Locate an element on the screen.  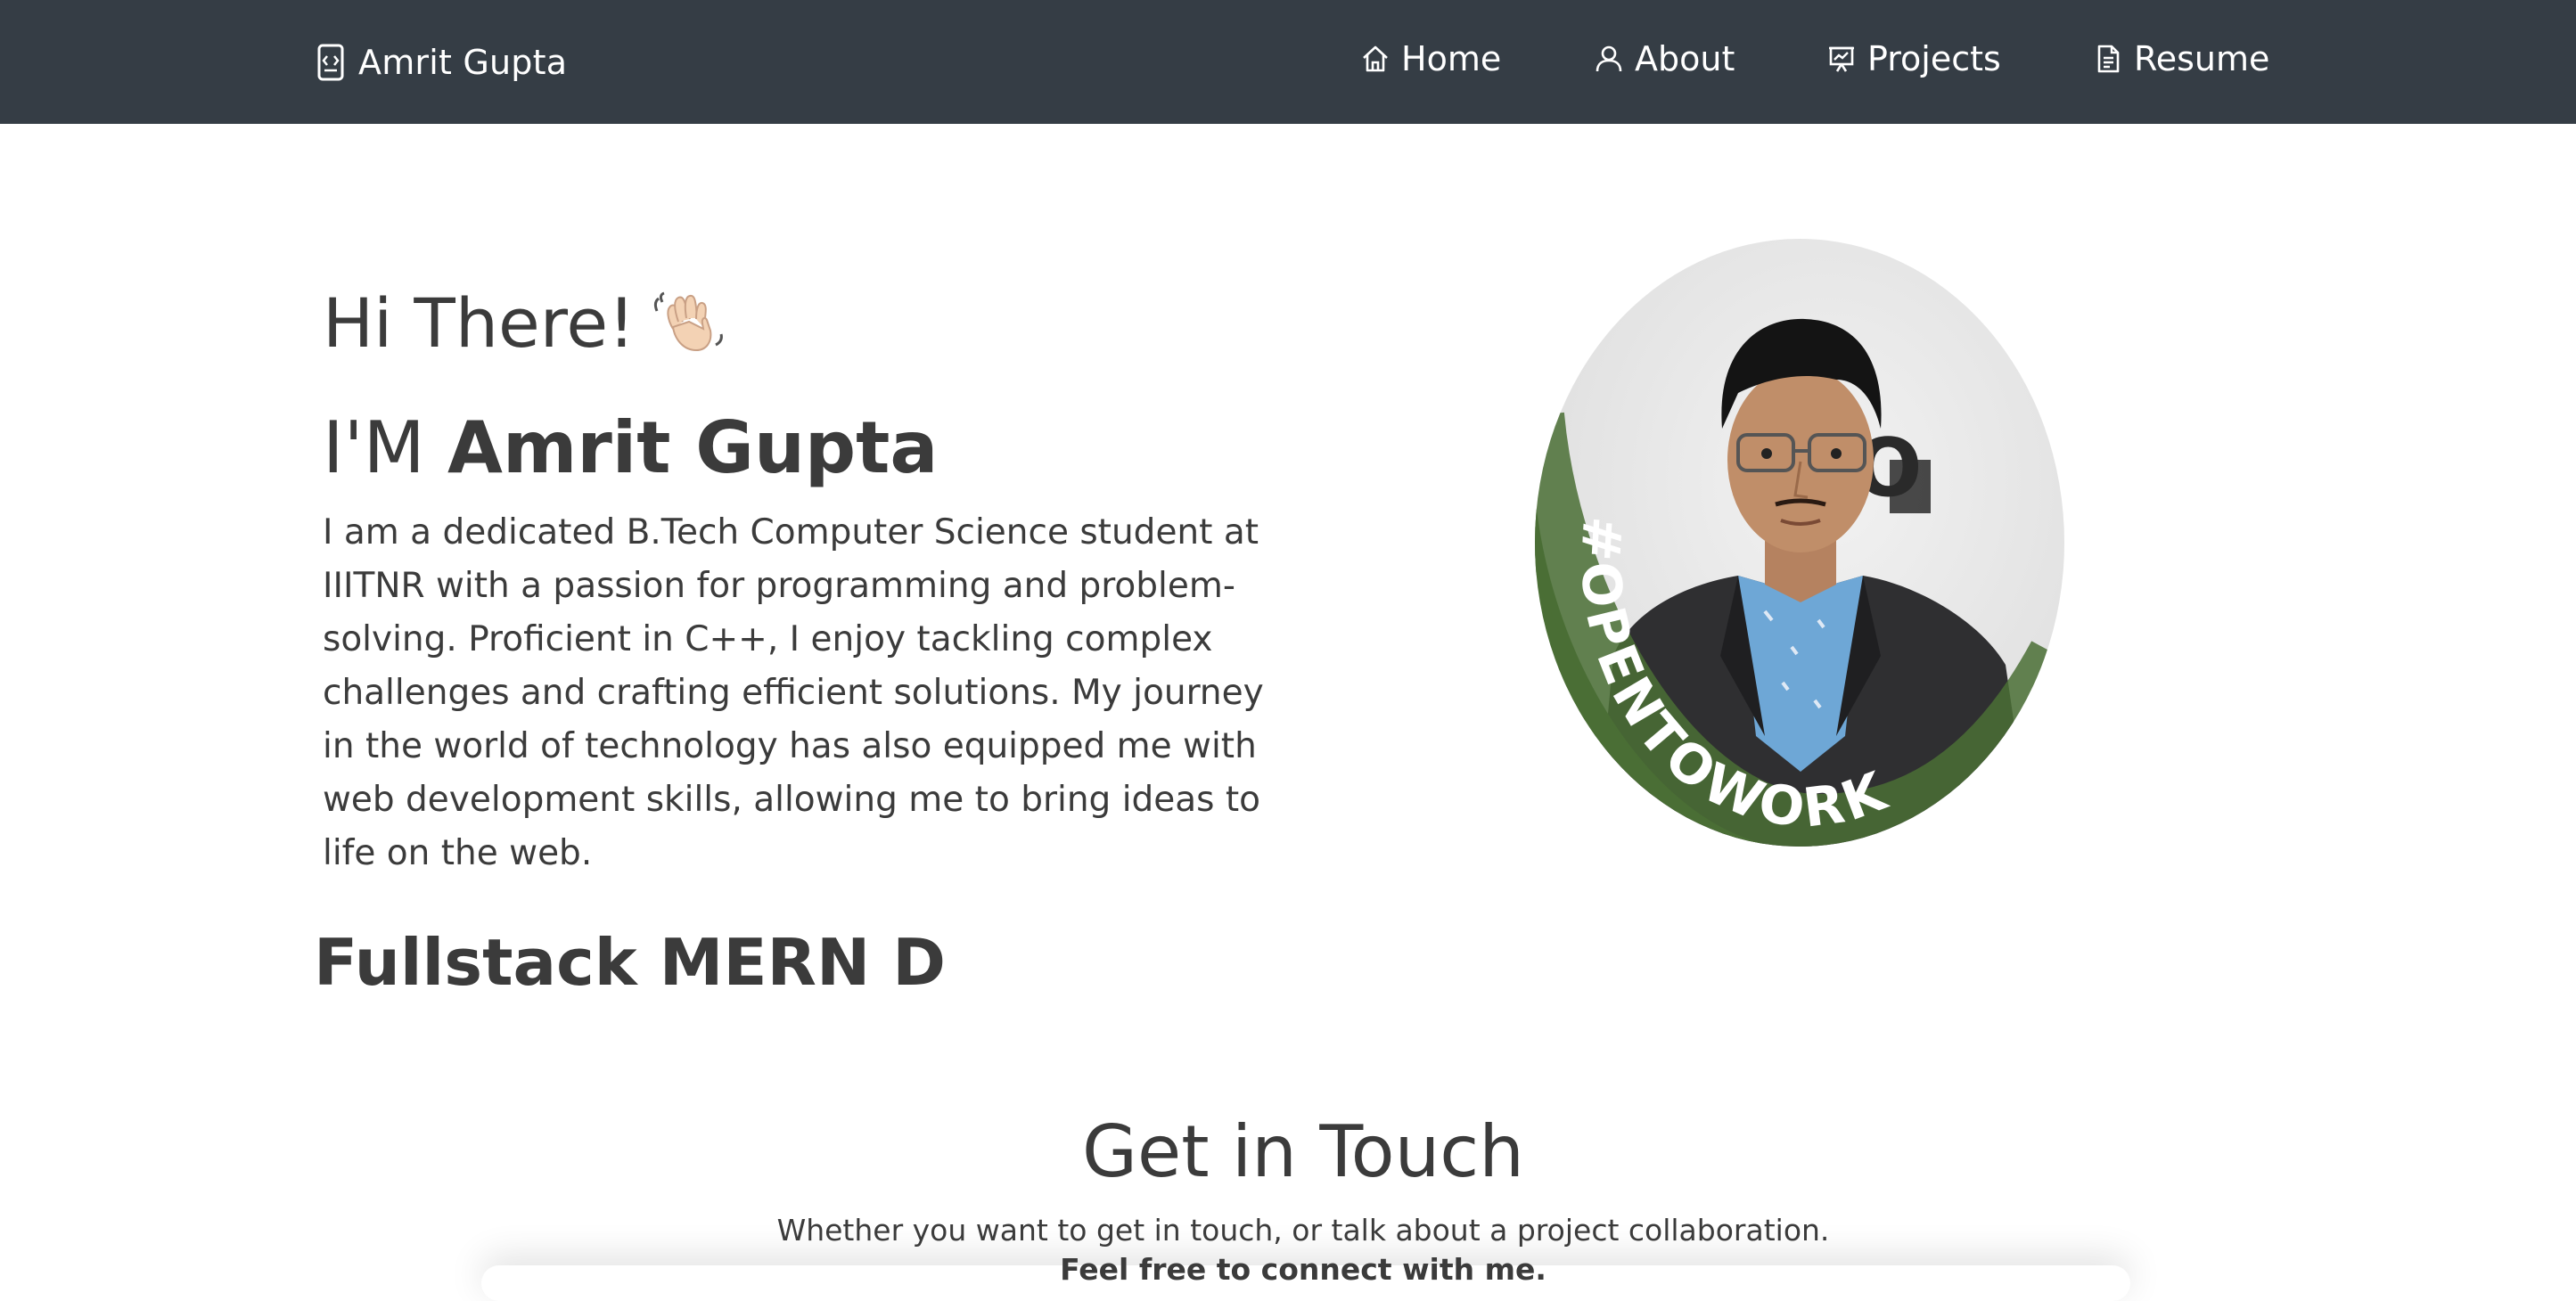
hero-name: Amrit Gupta is located at coordinates (693, 448).